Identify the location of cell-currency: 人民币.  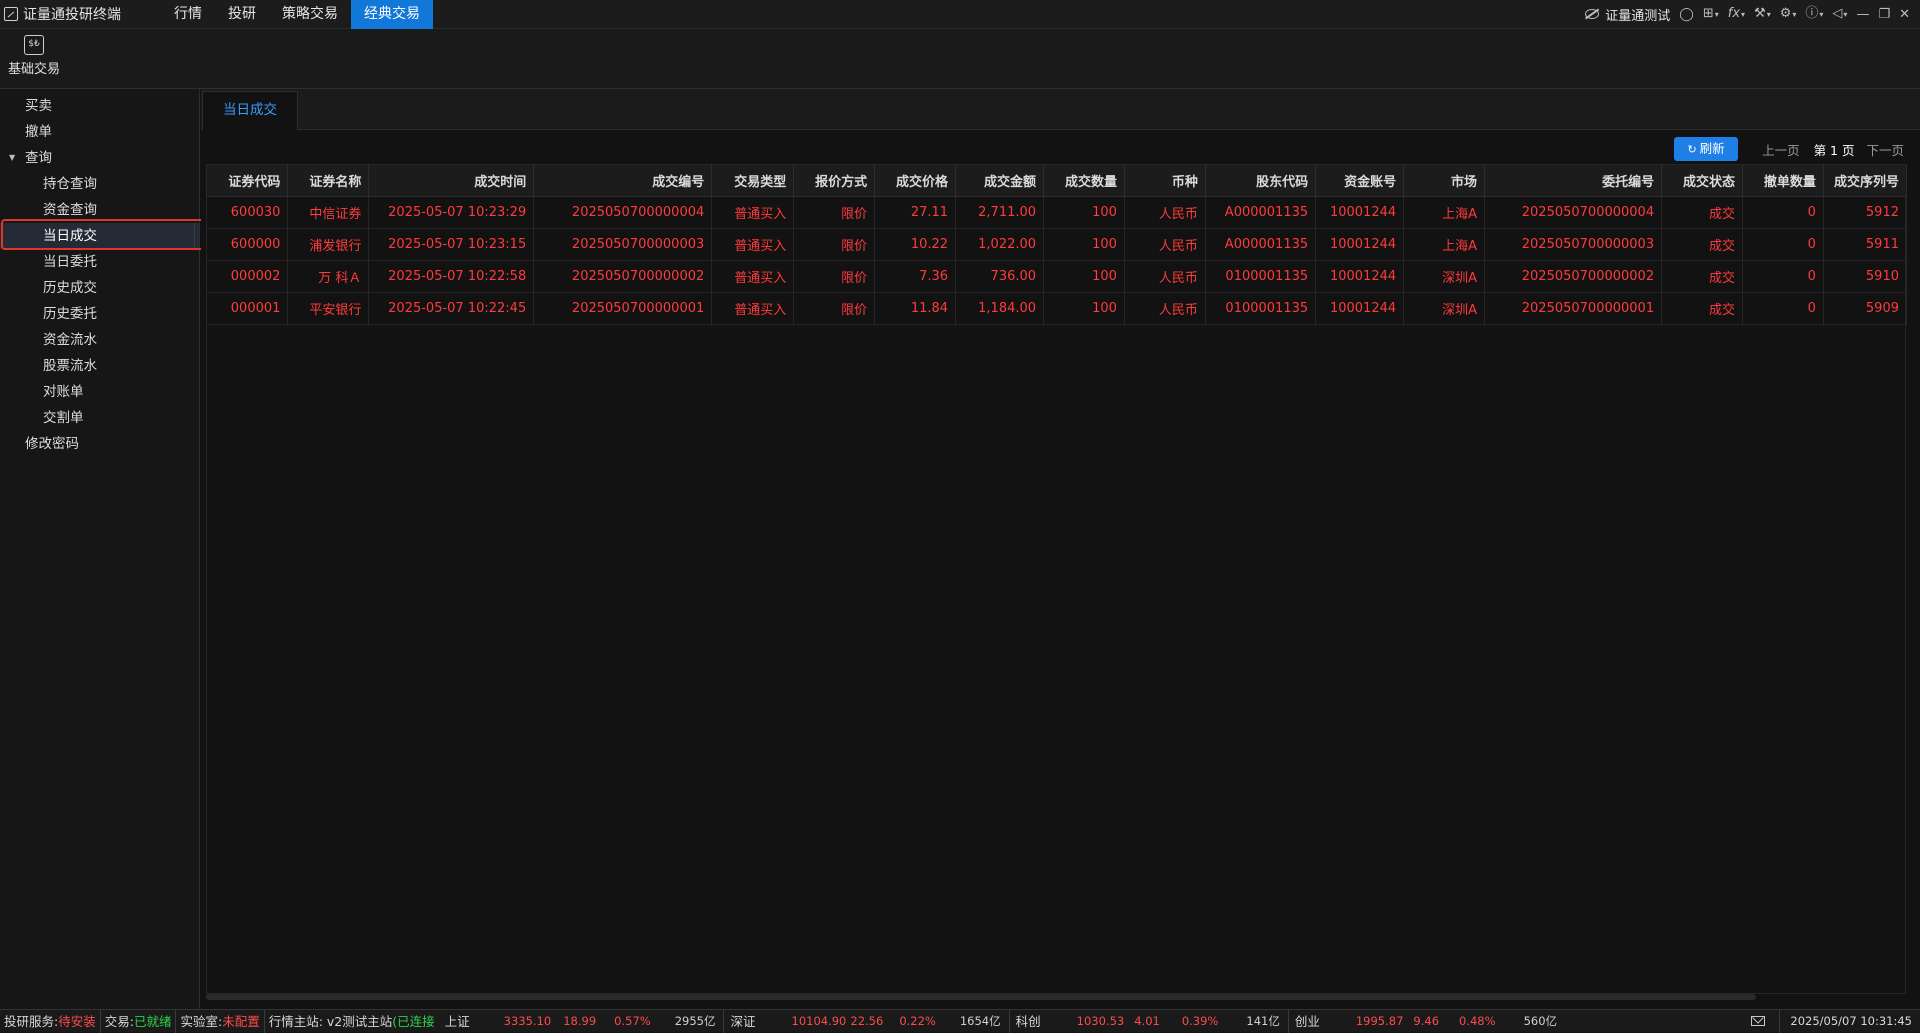
(1165, 244).